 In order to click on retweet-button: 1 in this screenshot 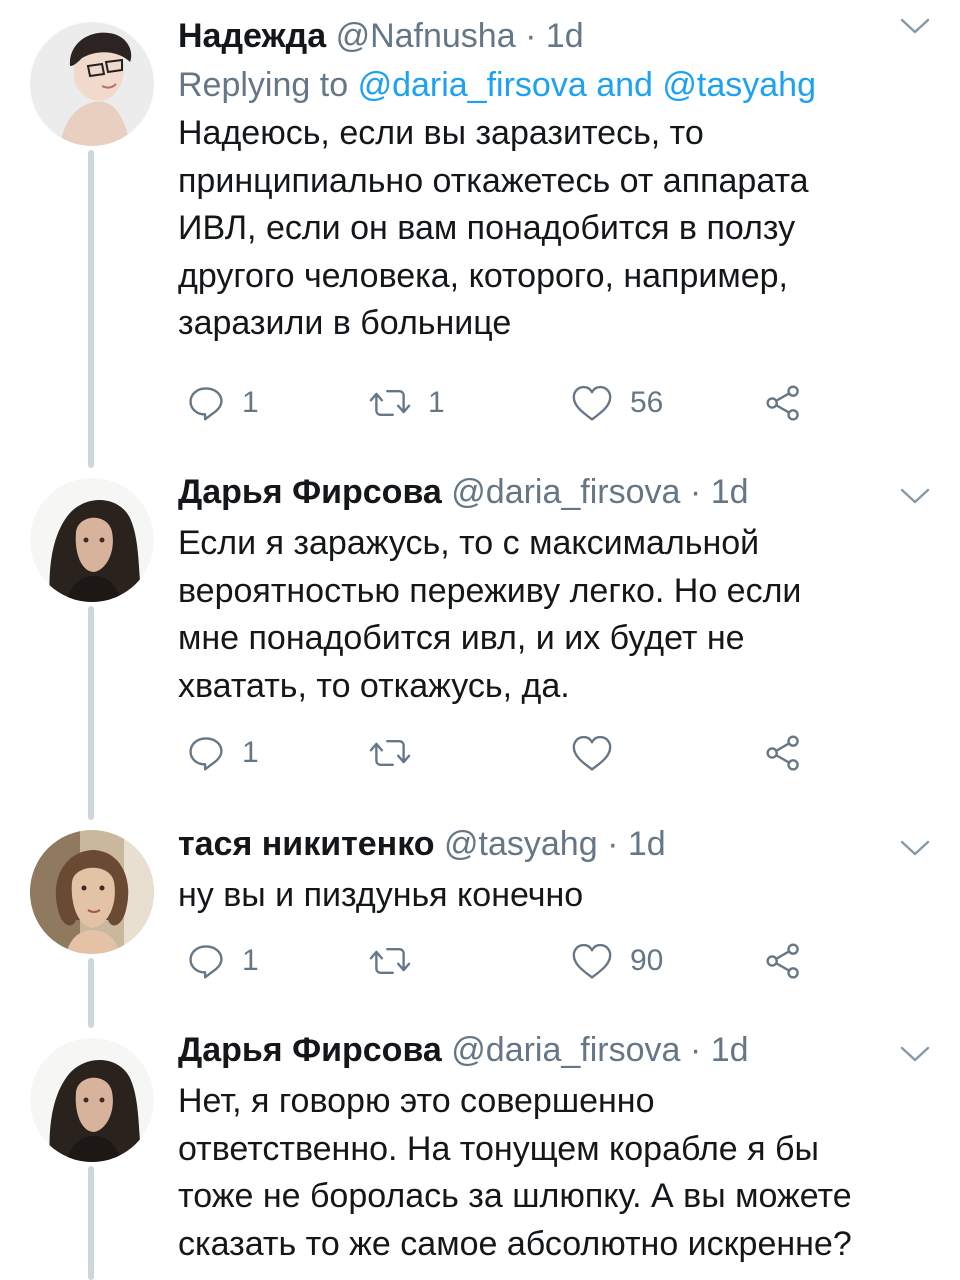, I will do `click(406, 403)`.